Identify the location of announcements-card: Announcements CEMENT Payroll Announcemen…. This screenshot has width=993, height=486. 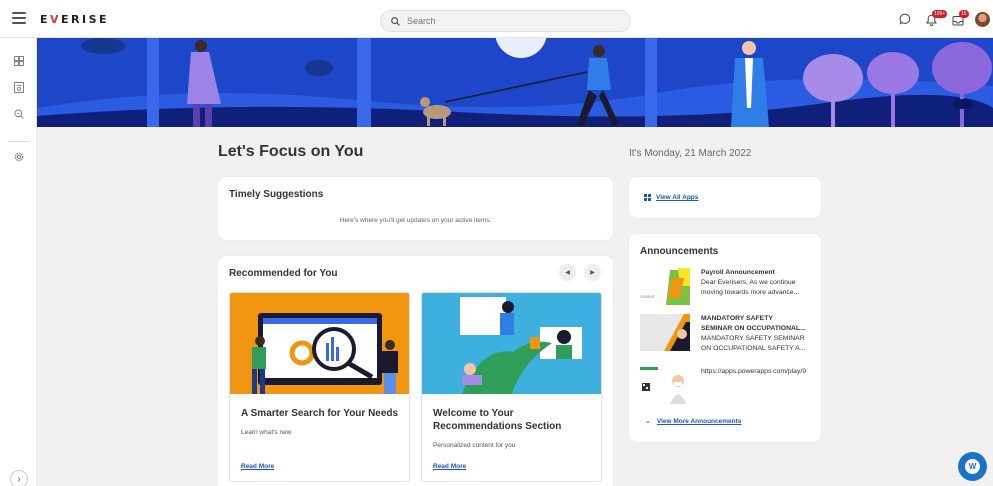
(725, 338).